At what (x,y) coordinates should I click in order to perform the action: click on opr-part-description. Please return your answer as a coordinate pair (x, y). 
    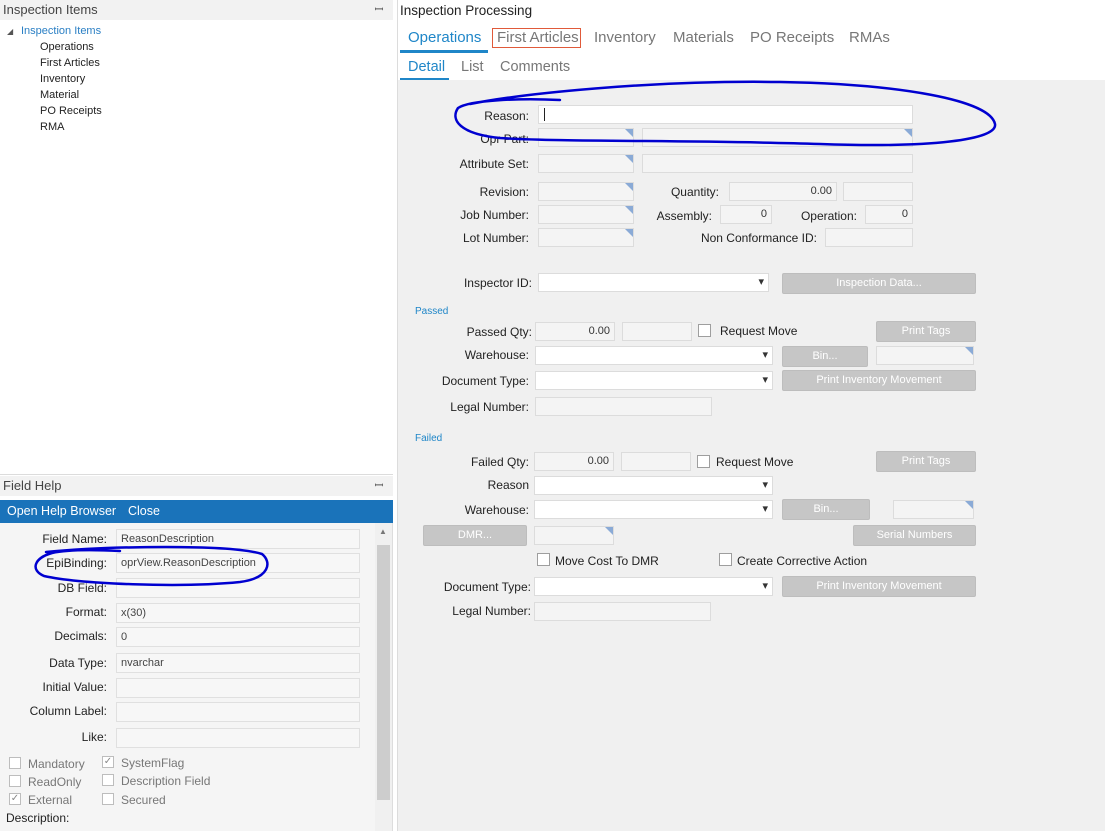
    Looking at the image, I should click on (777, 137).